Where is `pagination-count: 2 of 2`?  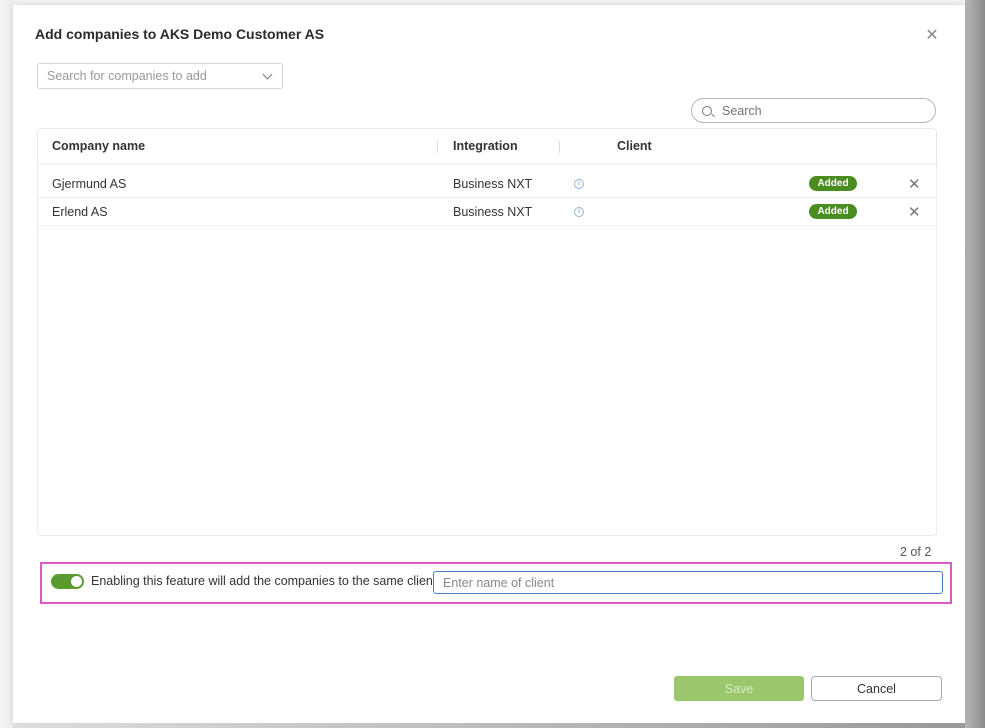 pagination-count: 2 of 2 is located at coordinates (916, 552).